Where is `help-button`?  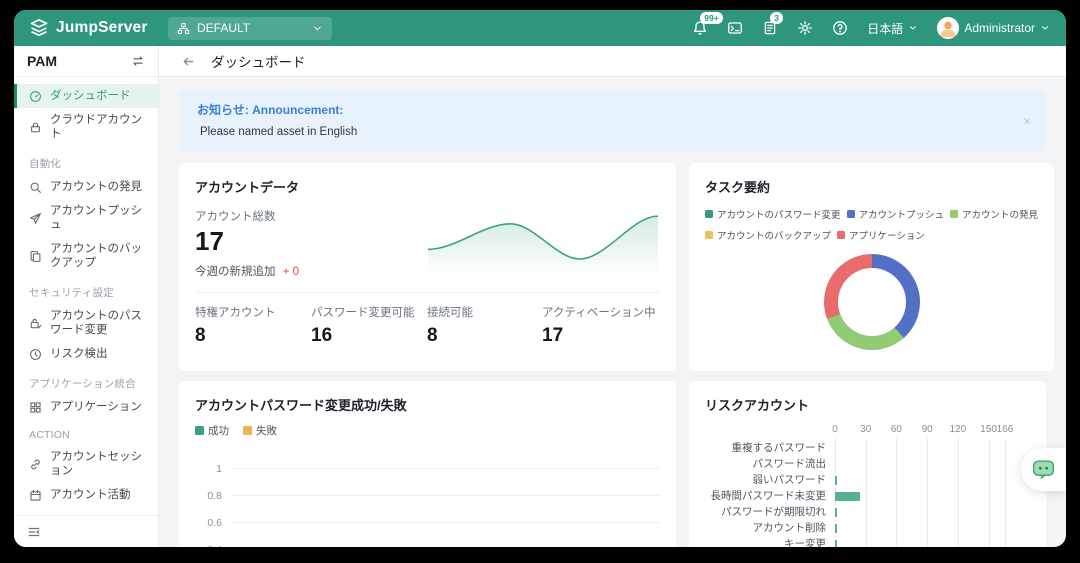 help-button is located at coordinates (840, 28).